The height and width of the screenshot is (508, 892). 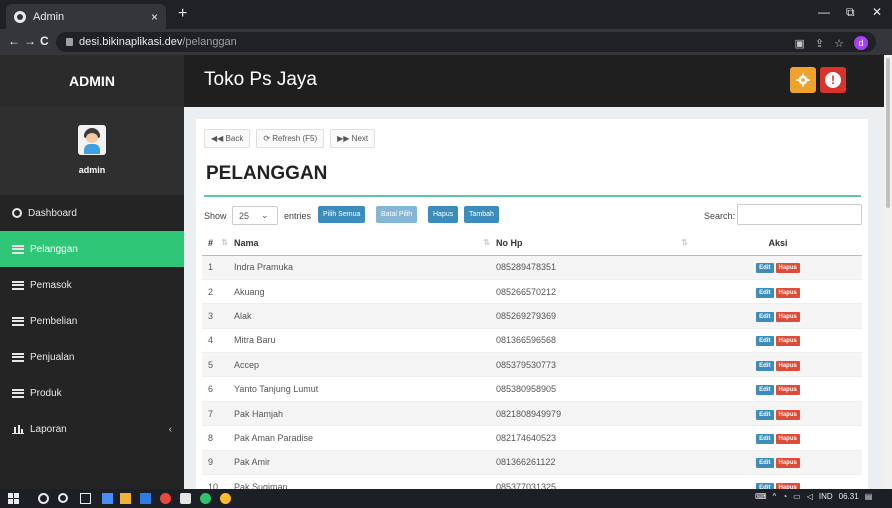 I want to click on grid-icon, so click(x=18, y=249).